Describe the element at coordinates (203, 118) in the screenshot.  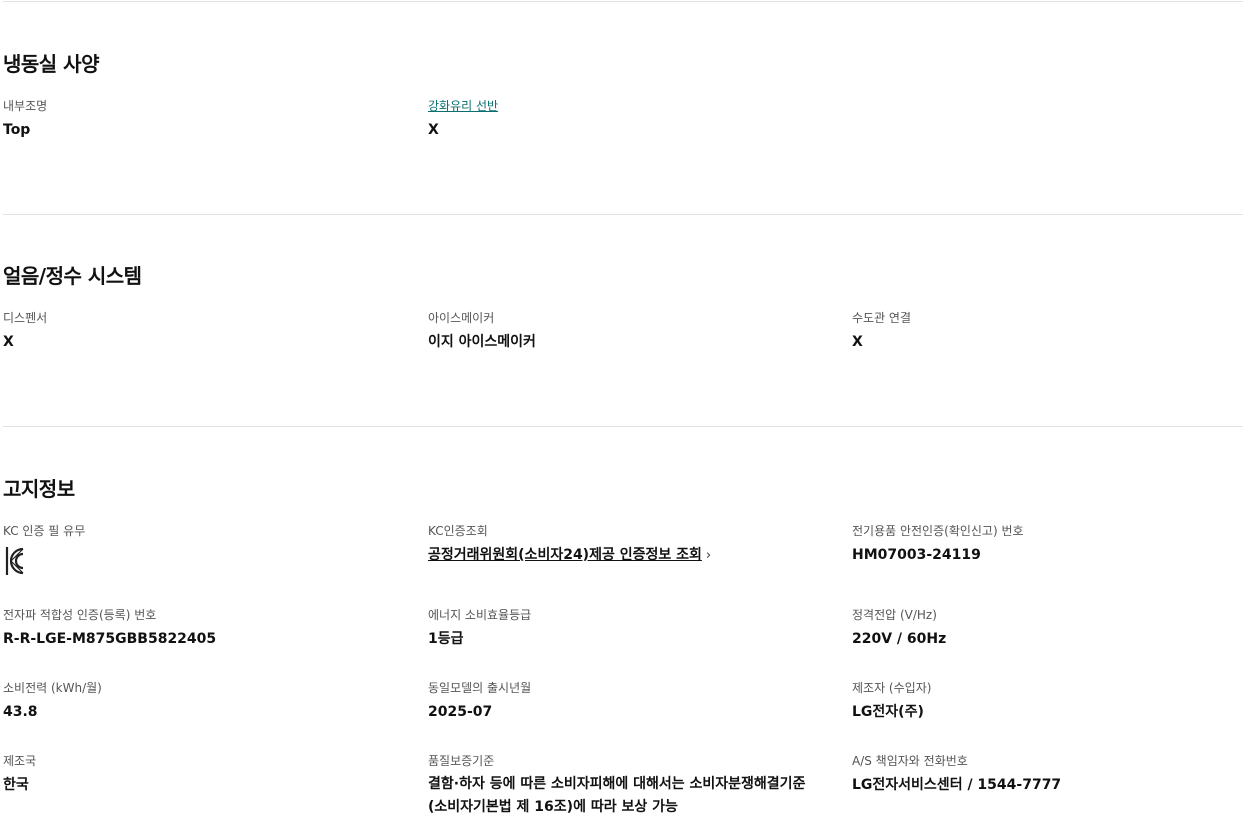
I see `spec-interior-light: 내부조명 Top` at that location.